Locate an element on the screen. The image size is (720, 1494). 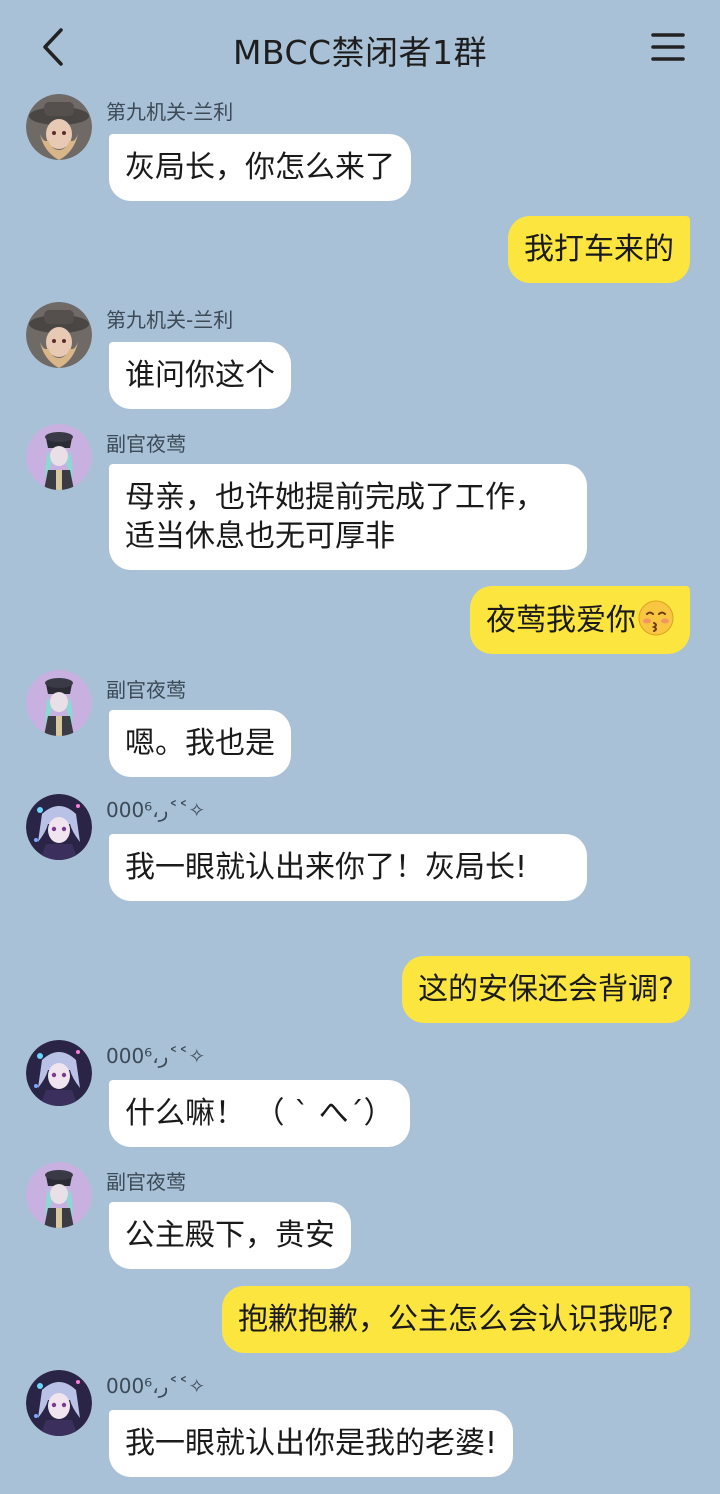
message-text: 这的安保还会背调? is located at coordinates (546, 989).